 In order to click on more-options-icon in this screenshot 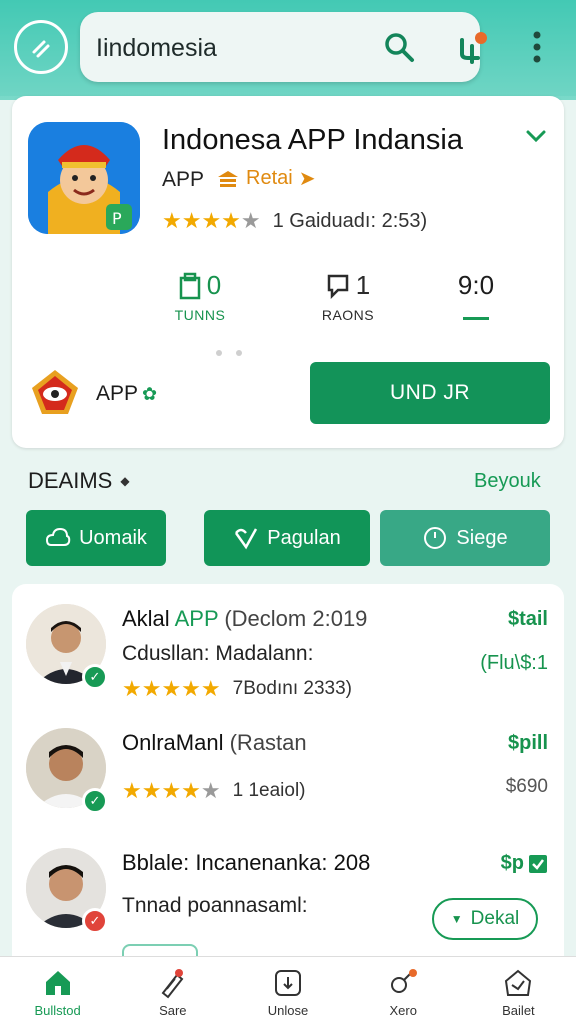, I will do `click(537, 47)`.